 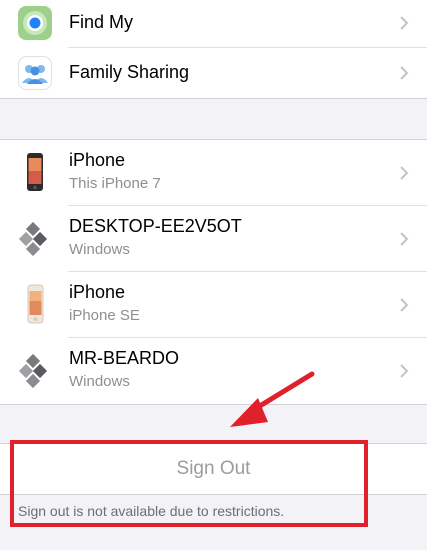 What do you see at coordinates (104, 315) in the screenshot?
I see `device-detail: iPhone SE` at bounding box center [104, 315].